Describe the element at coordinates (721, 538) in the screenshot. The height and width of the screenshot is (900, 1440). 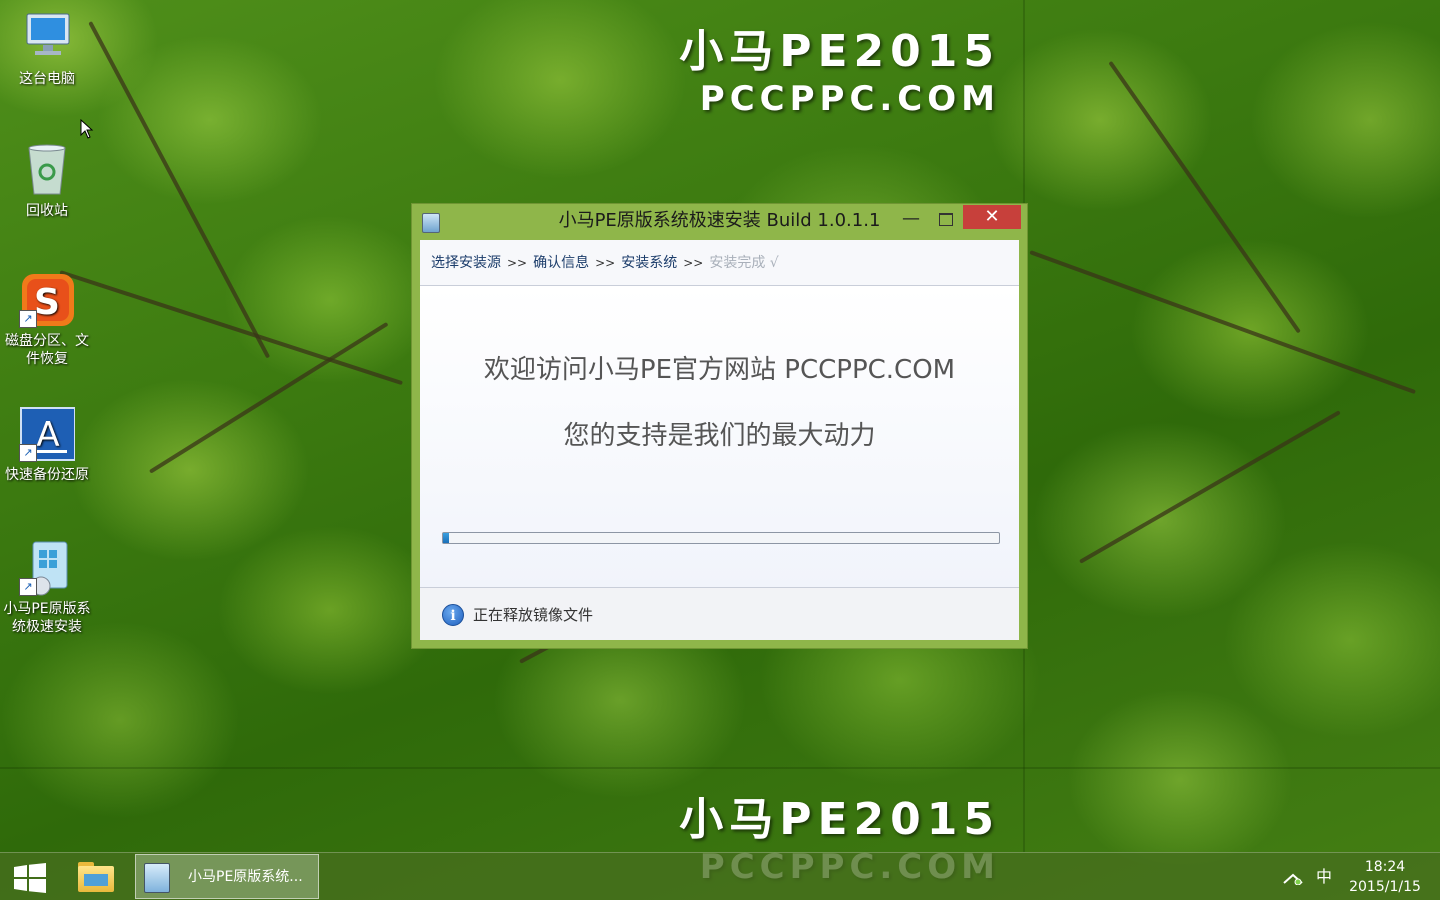
I see `install-progress-bar` at that location.